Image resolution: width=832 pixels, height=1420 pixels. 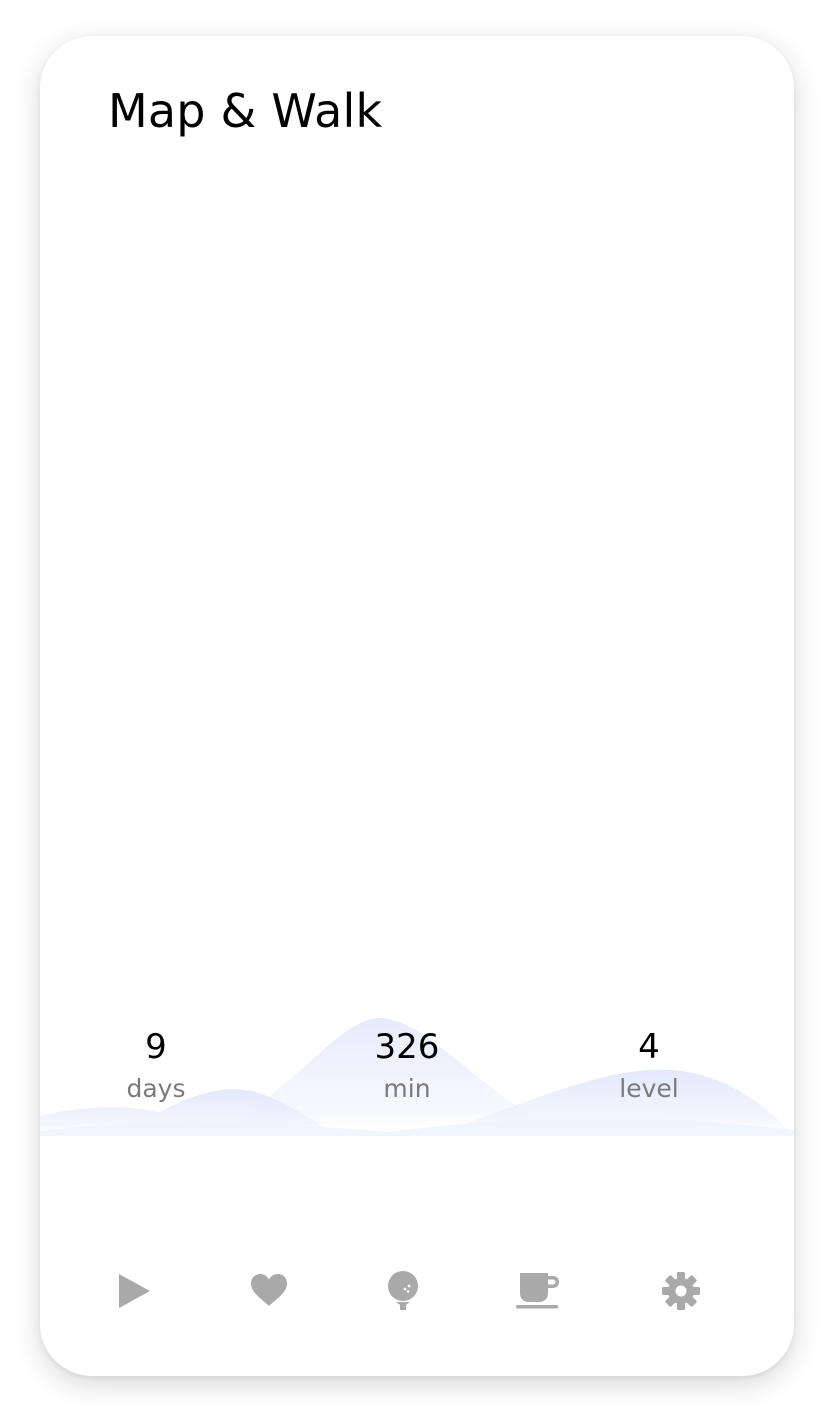 I want to click on golf-ball-icon, so click(x=403, y=1290).